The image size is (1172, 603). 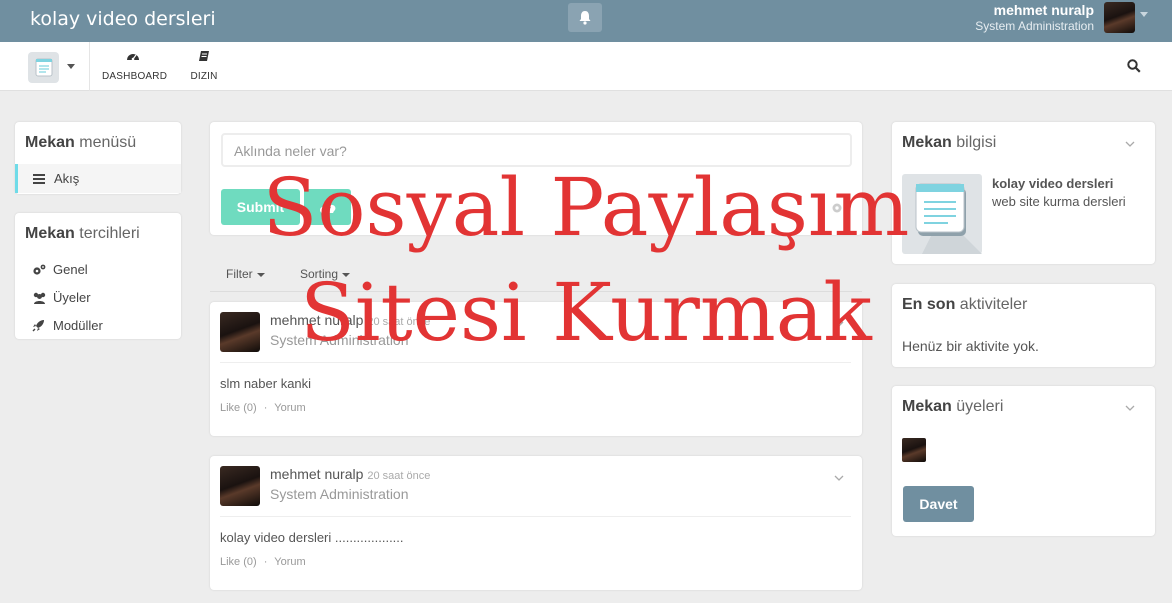 I want to click on space-info-title: Mekan bilgisi, so click(x=949, y=143).